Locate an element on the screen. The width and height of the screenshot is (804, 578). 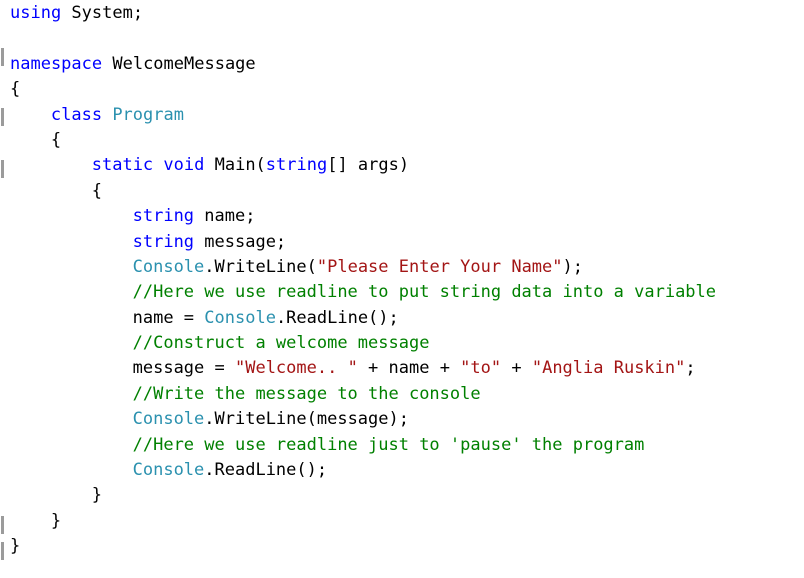
code-line: //Construct a welcome message is located at coordinates (402, 343).